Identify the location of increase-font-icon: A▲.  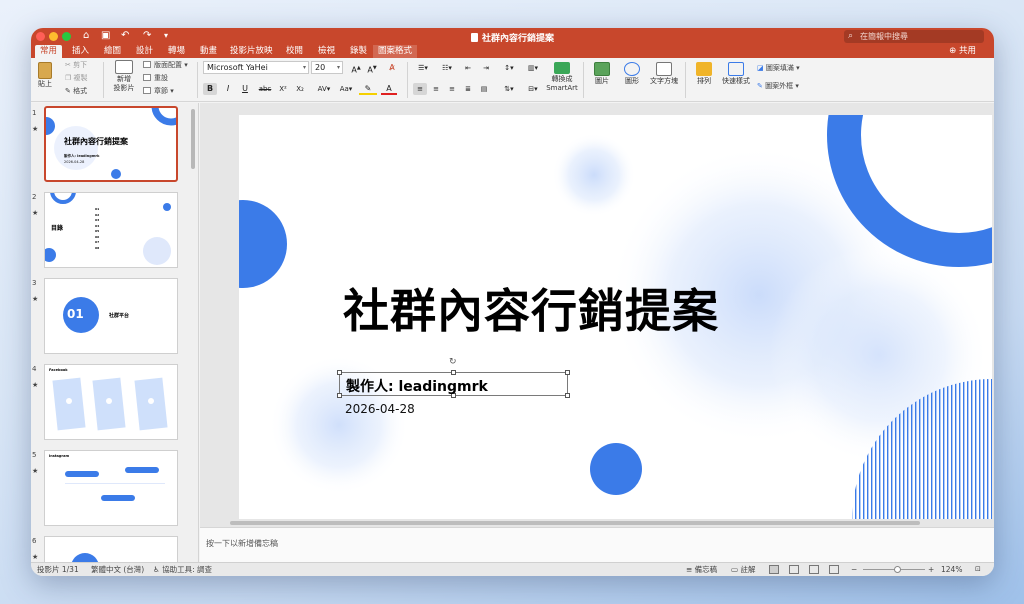
(356, 68).